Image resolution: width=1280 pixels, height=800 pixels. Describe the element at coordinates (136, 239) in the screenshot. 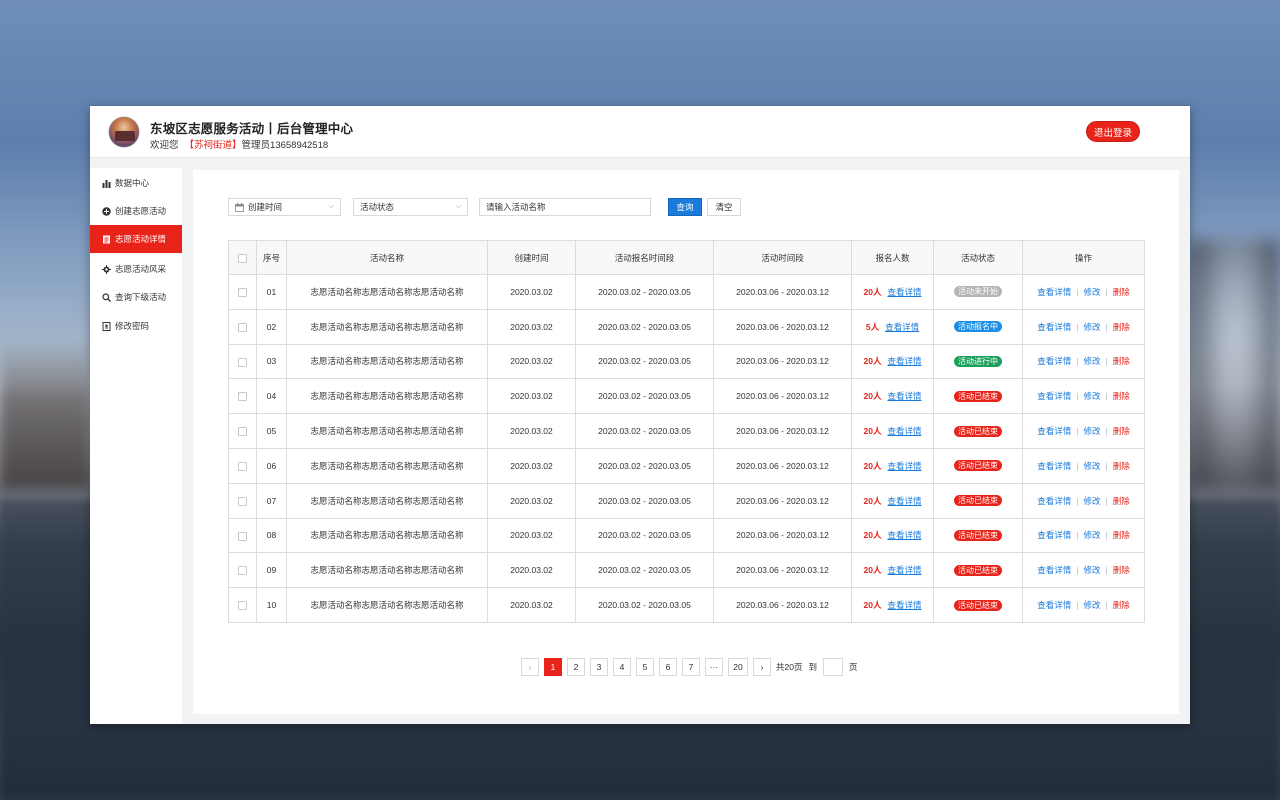

I see `sidebar-item-activity-details: 志愿活动详情` at that location.